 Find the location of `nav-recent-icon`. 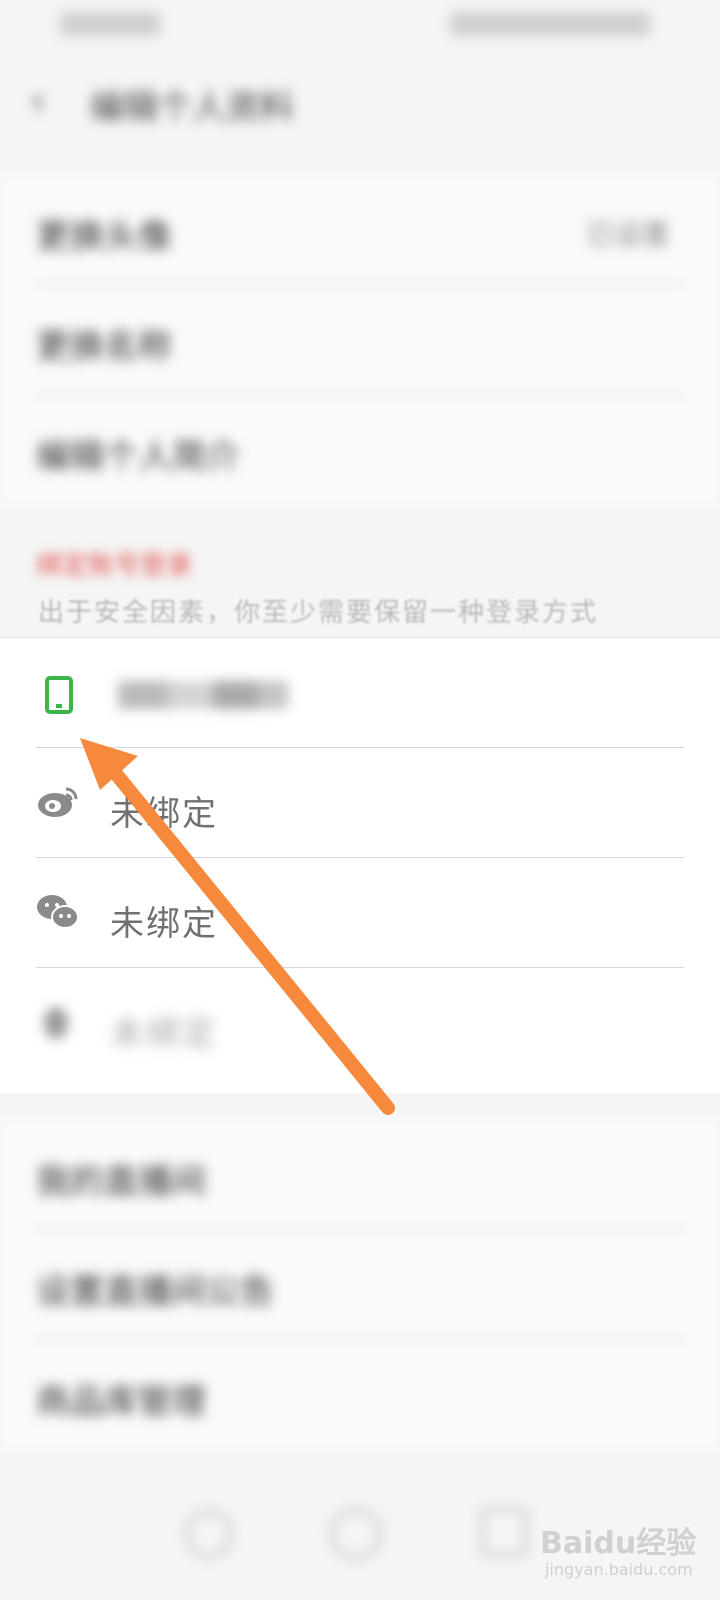

nav-recent-icon is located at coordinates (504, 1532).